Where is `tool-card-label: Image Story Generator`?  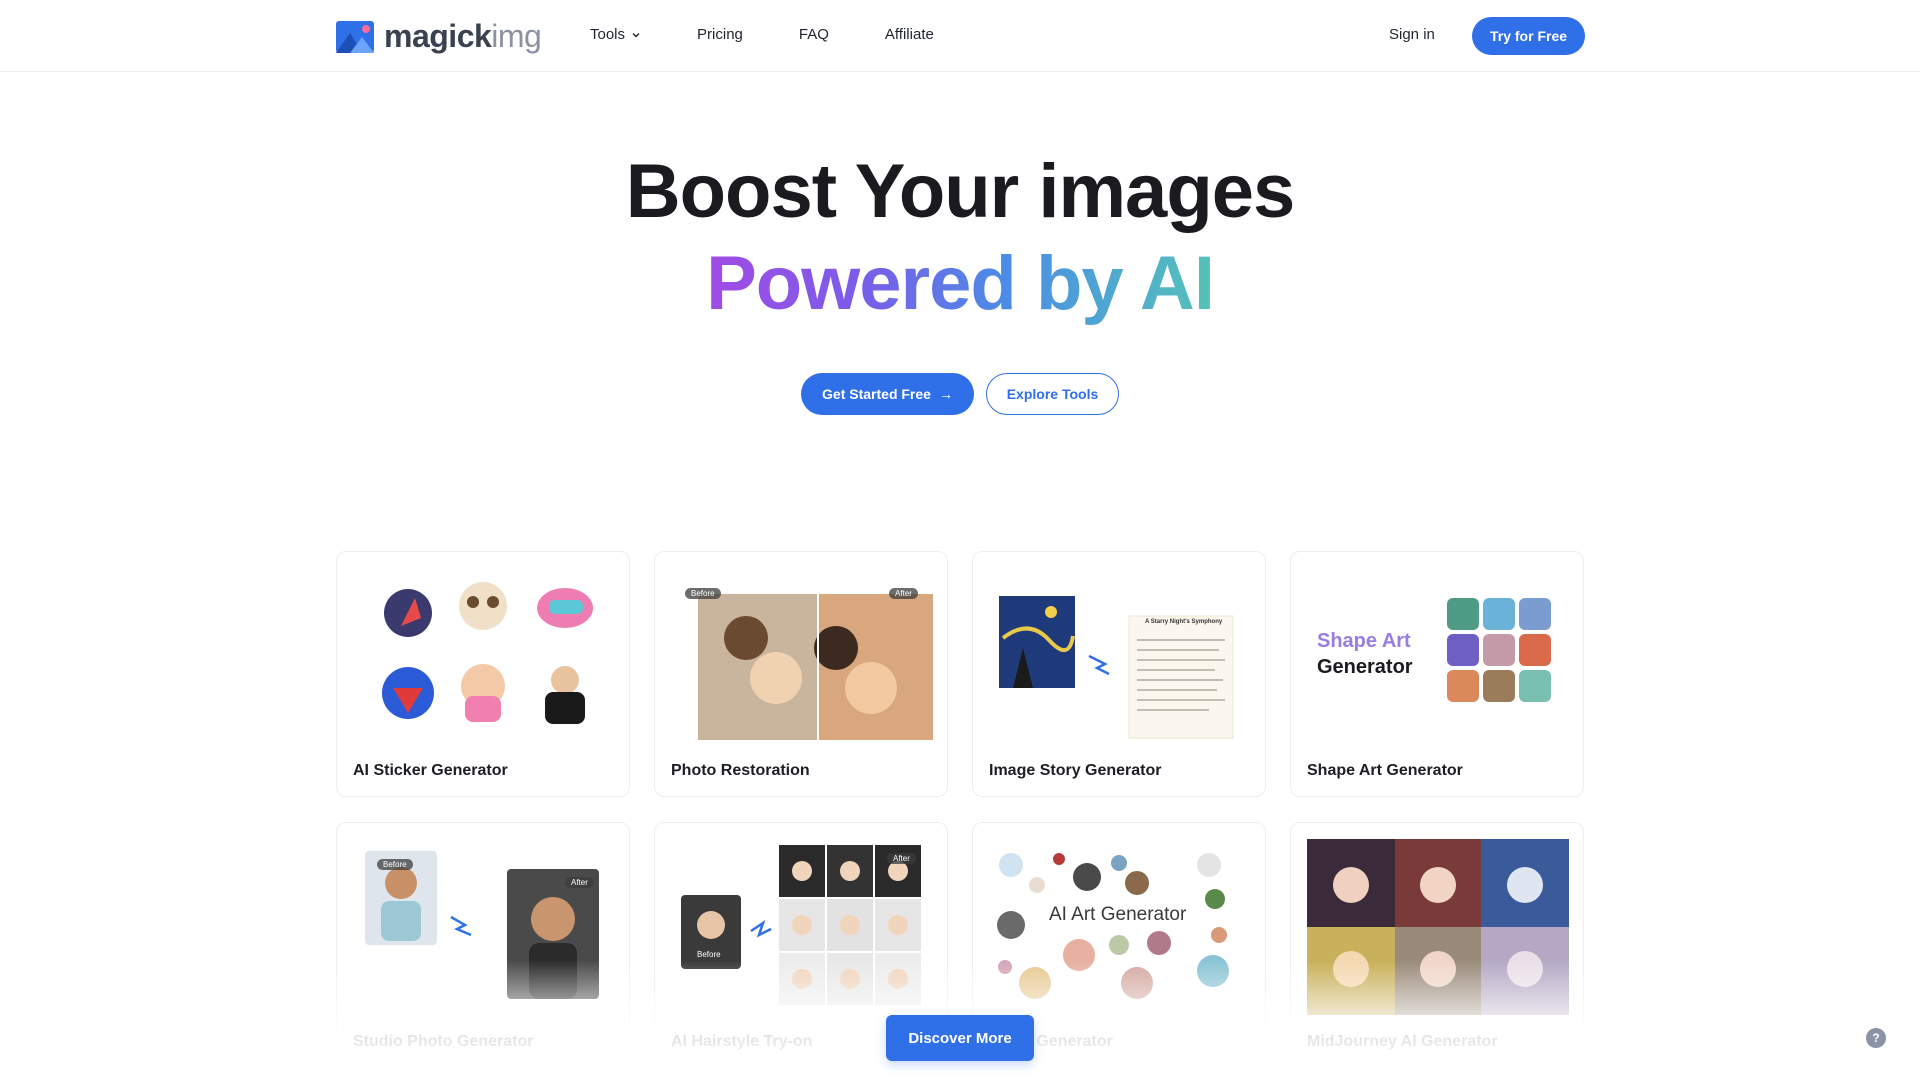
tool-card-label: Image Story Generator is located at coordinates (1075, 770).